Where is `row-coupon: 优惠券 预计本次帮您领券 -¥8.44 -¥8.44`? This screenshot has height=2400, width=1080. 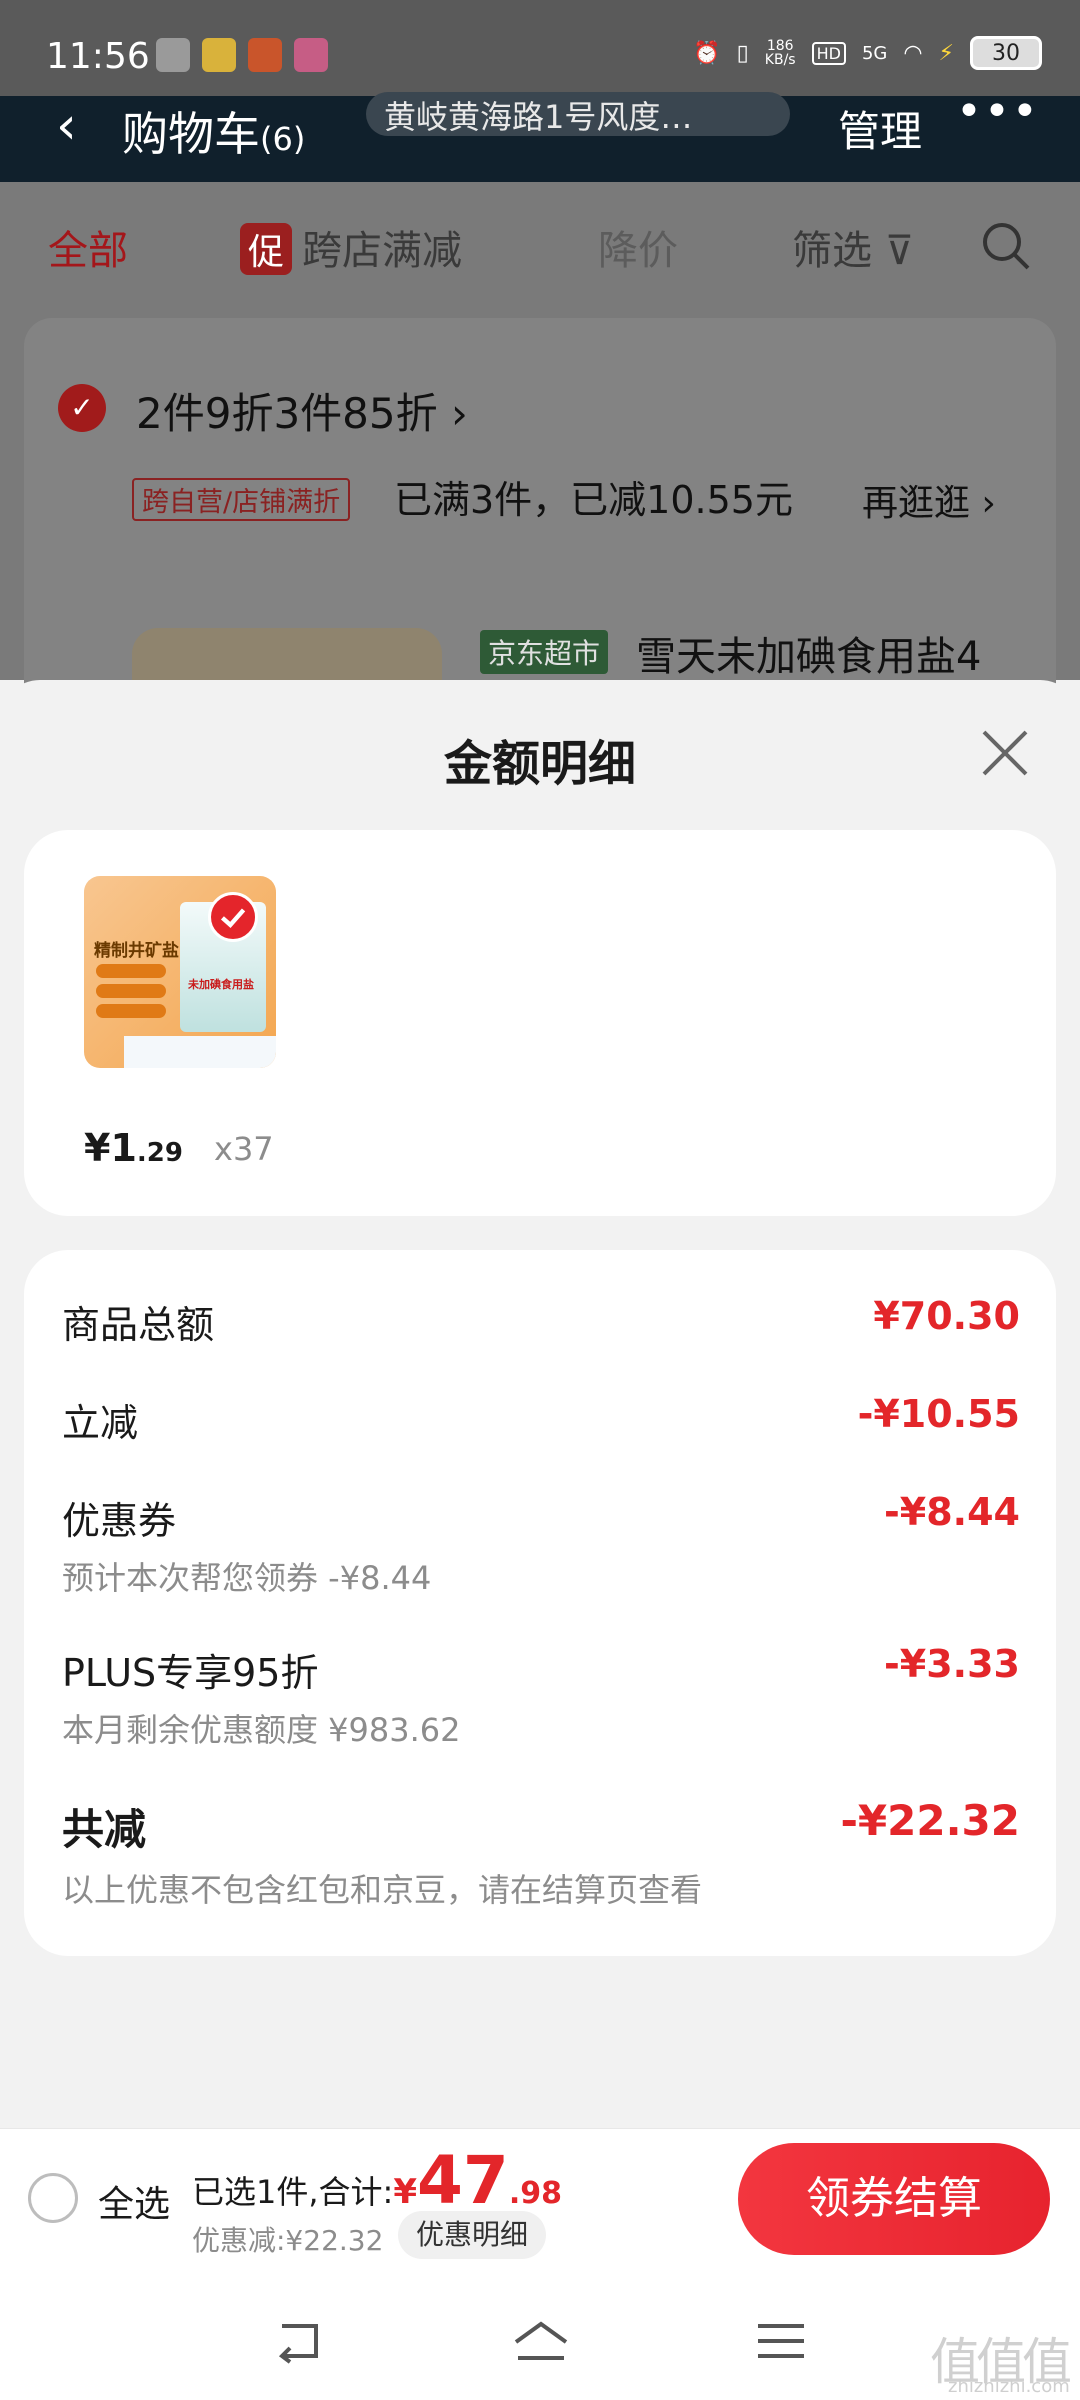 row-coupon: 优惠券 预计本次帮您领券 -¥8.44 -¥8.44 is located at coordinates (541, 1543).